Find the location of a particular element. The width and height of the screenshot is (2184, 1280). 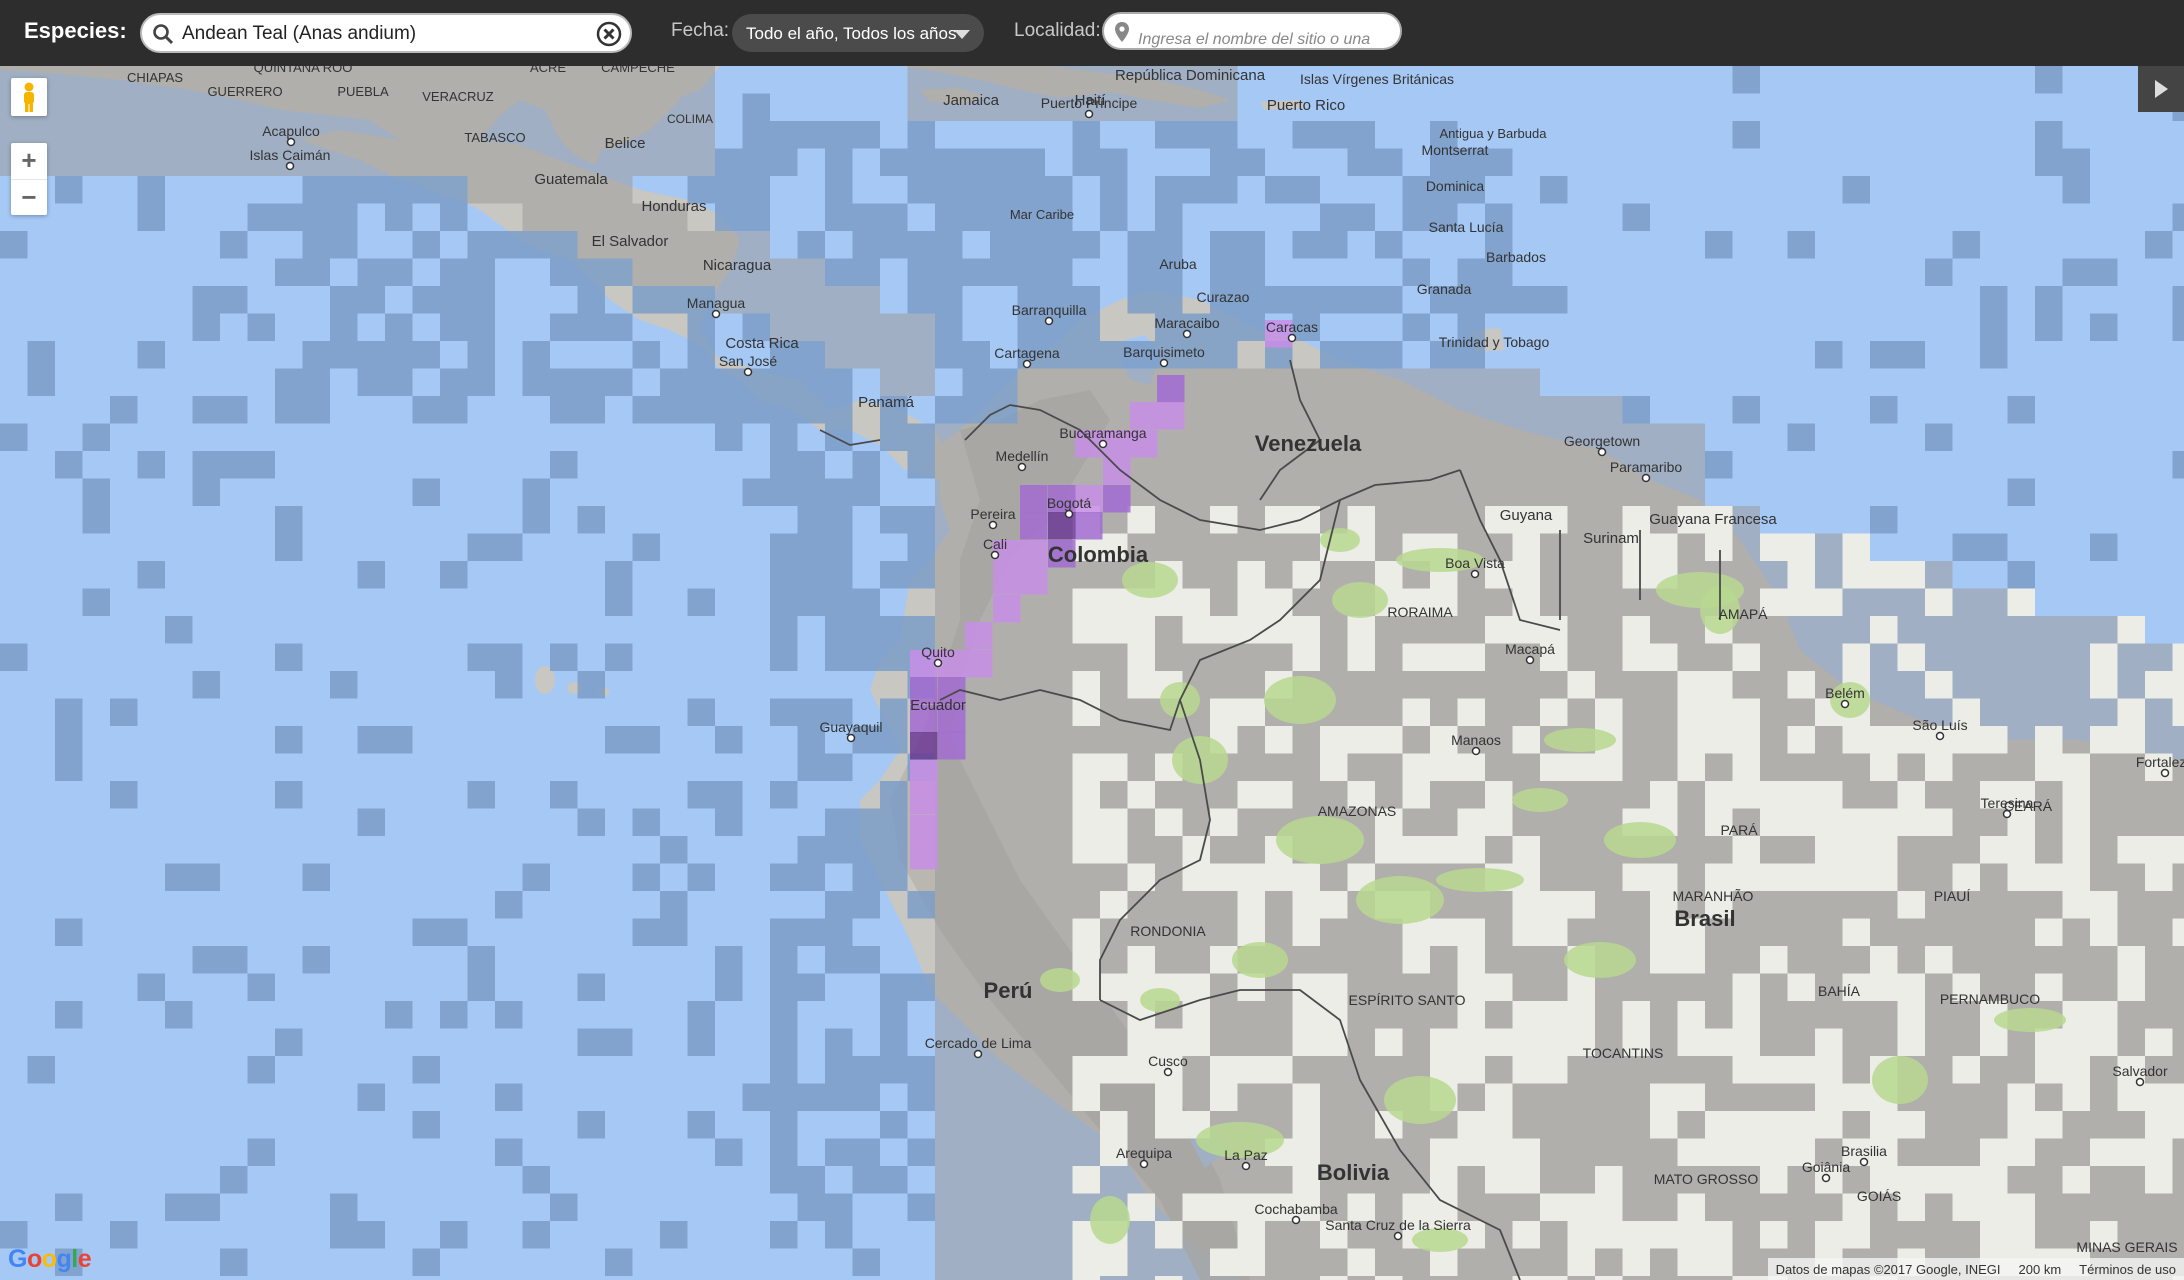

city-dot is located at coordinates (1168, 1072).